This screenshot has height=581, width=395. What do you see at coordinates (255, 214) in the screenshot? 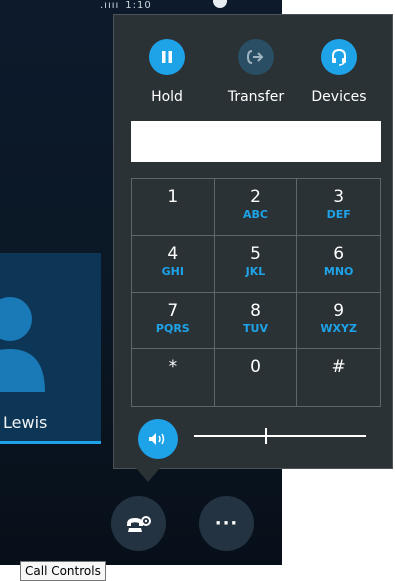
I see `keypad-letters: ABC` at bounding box center [255, 214].